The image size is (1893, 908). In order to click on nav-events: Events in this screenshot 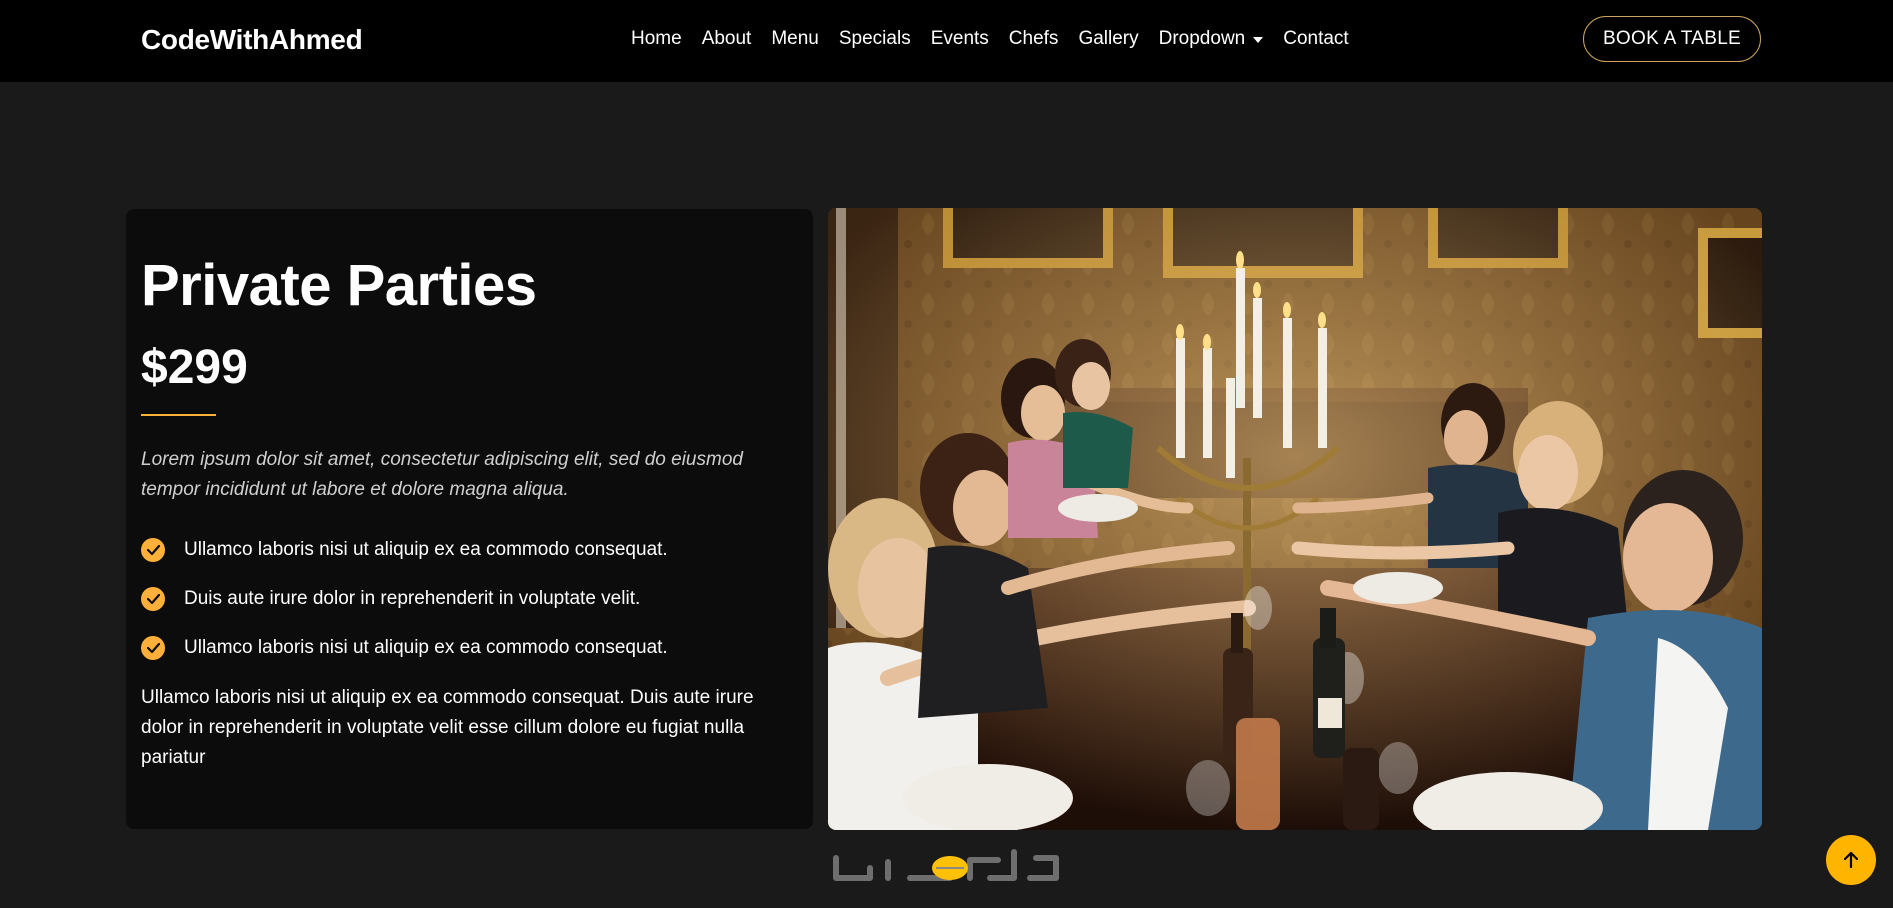, I will do `click(960, 39)`.